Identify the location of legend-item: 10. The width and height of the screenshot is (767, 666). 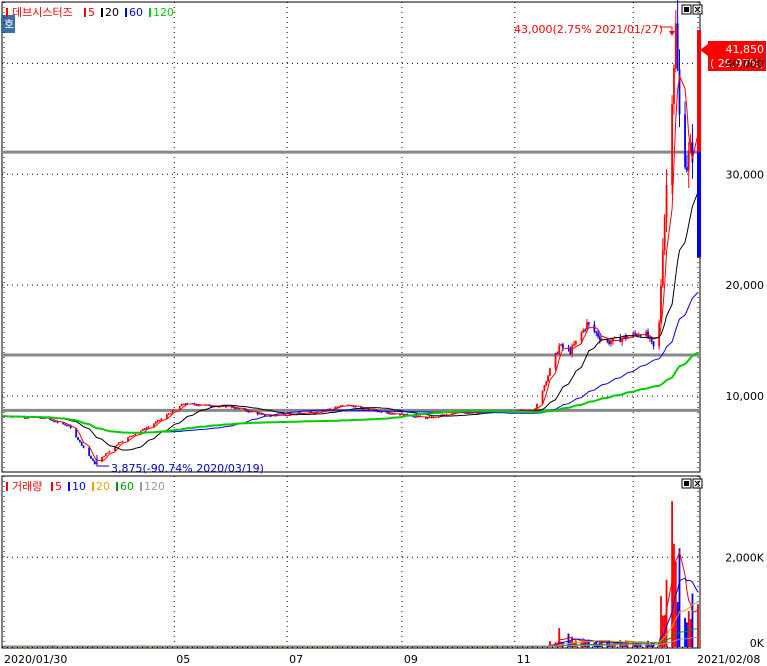
(79, 486).